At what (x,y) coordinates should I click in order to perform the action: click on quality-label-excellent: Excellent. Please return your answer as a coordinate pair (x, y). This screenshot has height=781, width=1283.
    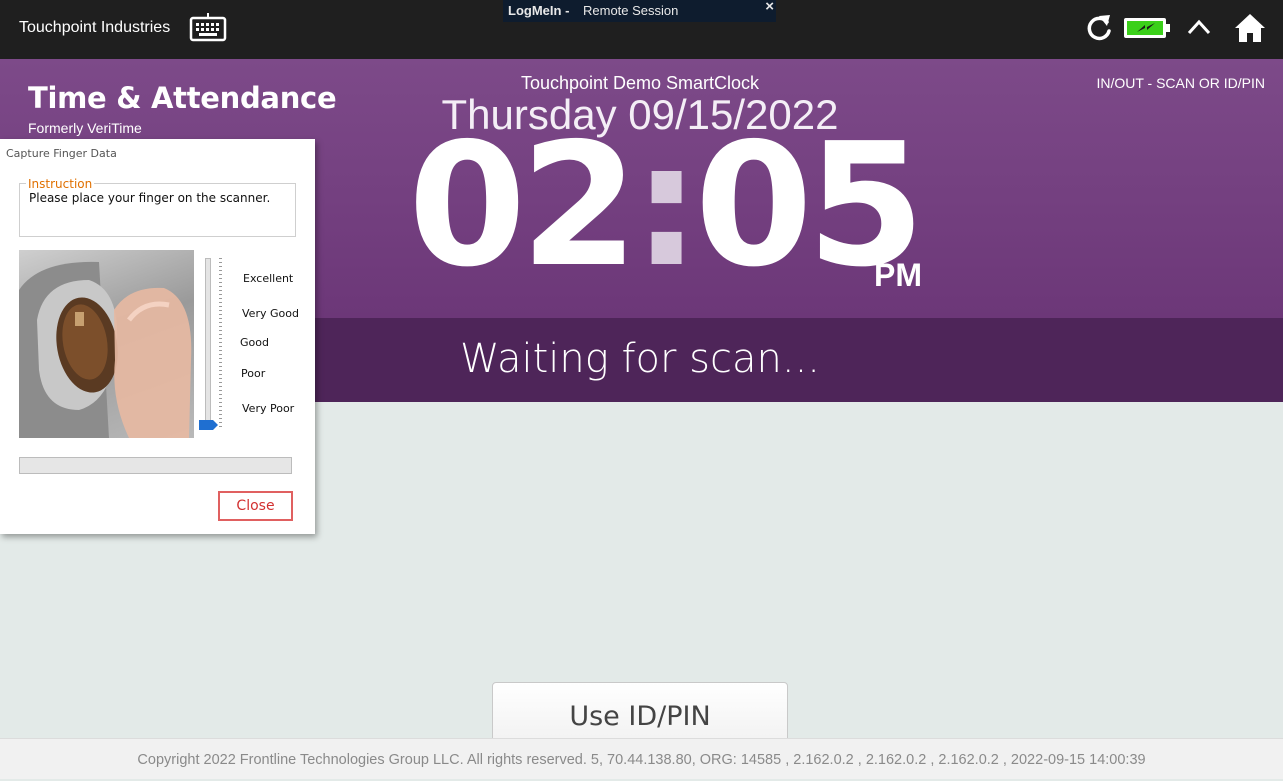
    Looking at the image, I should click on (268, 278).